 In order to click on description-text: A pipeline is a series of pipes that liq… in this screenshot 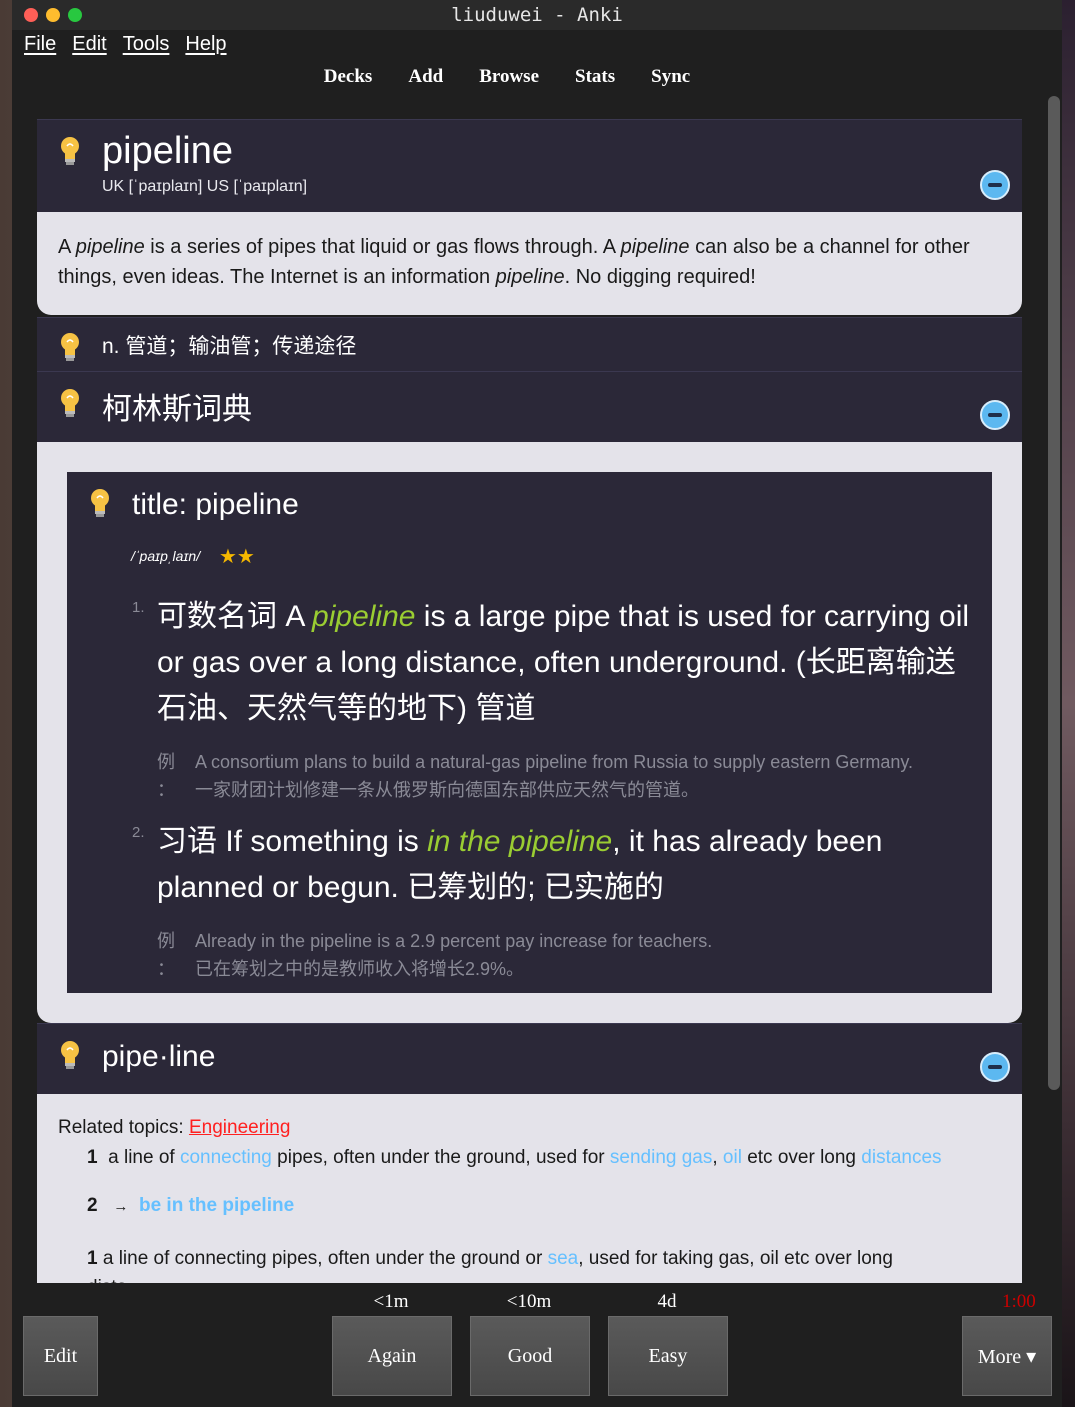, I will do `click(514, 262)`.